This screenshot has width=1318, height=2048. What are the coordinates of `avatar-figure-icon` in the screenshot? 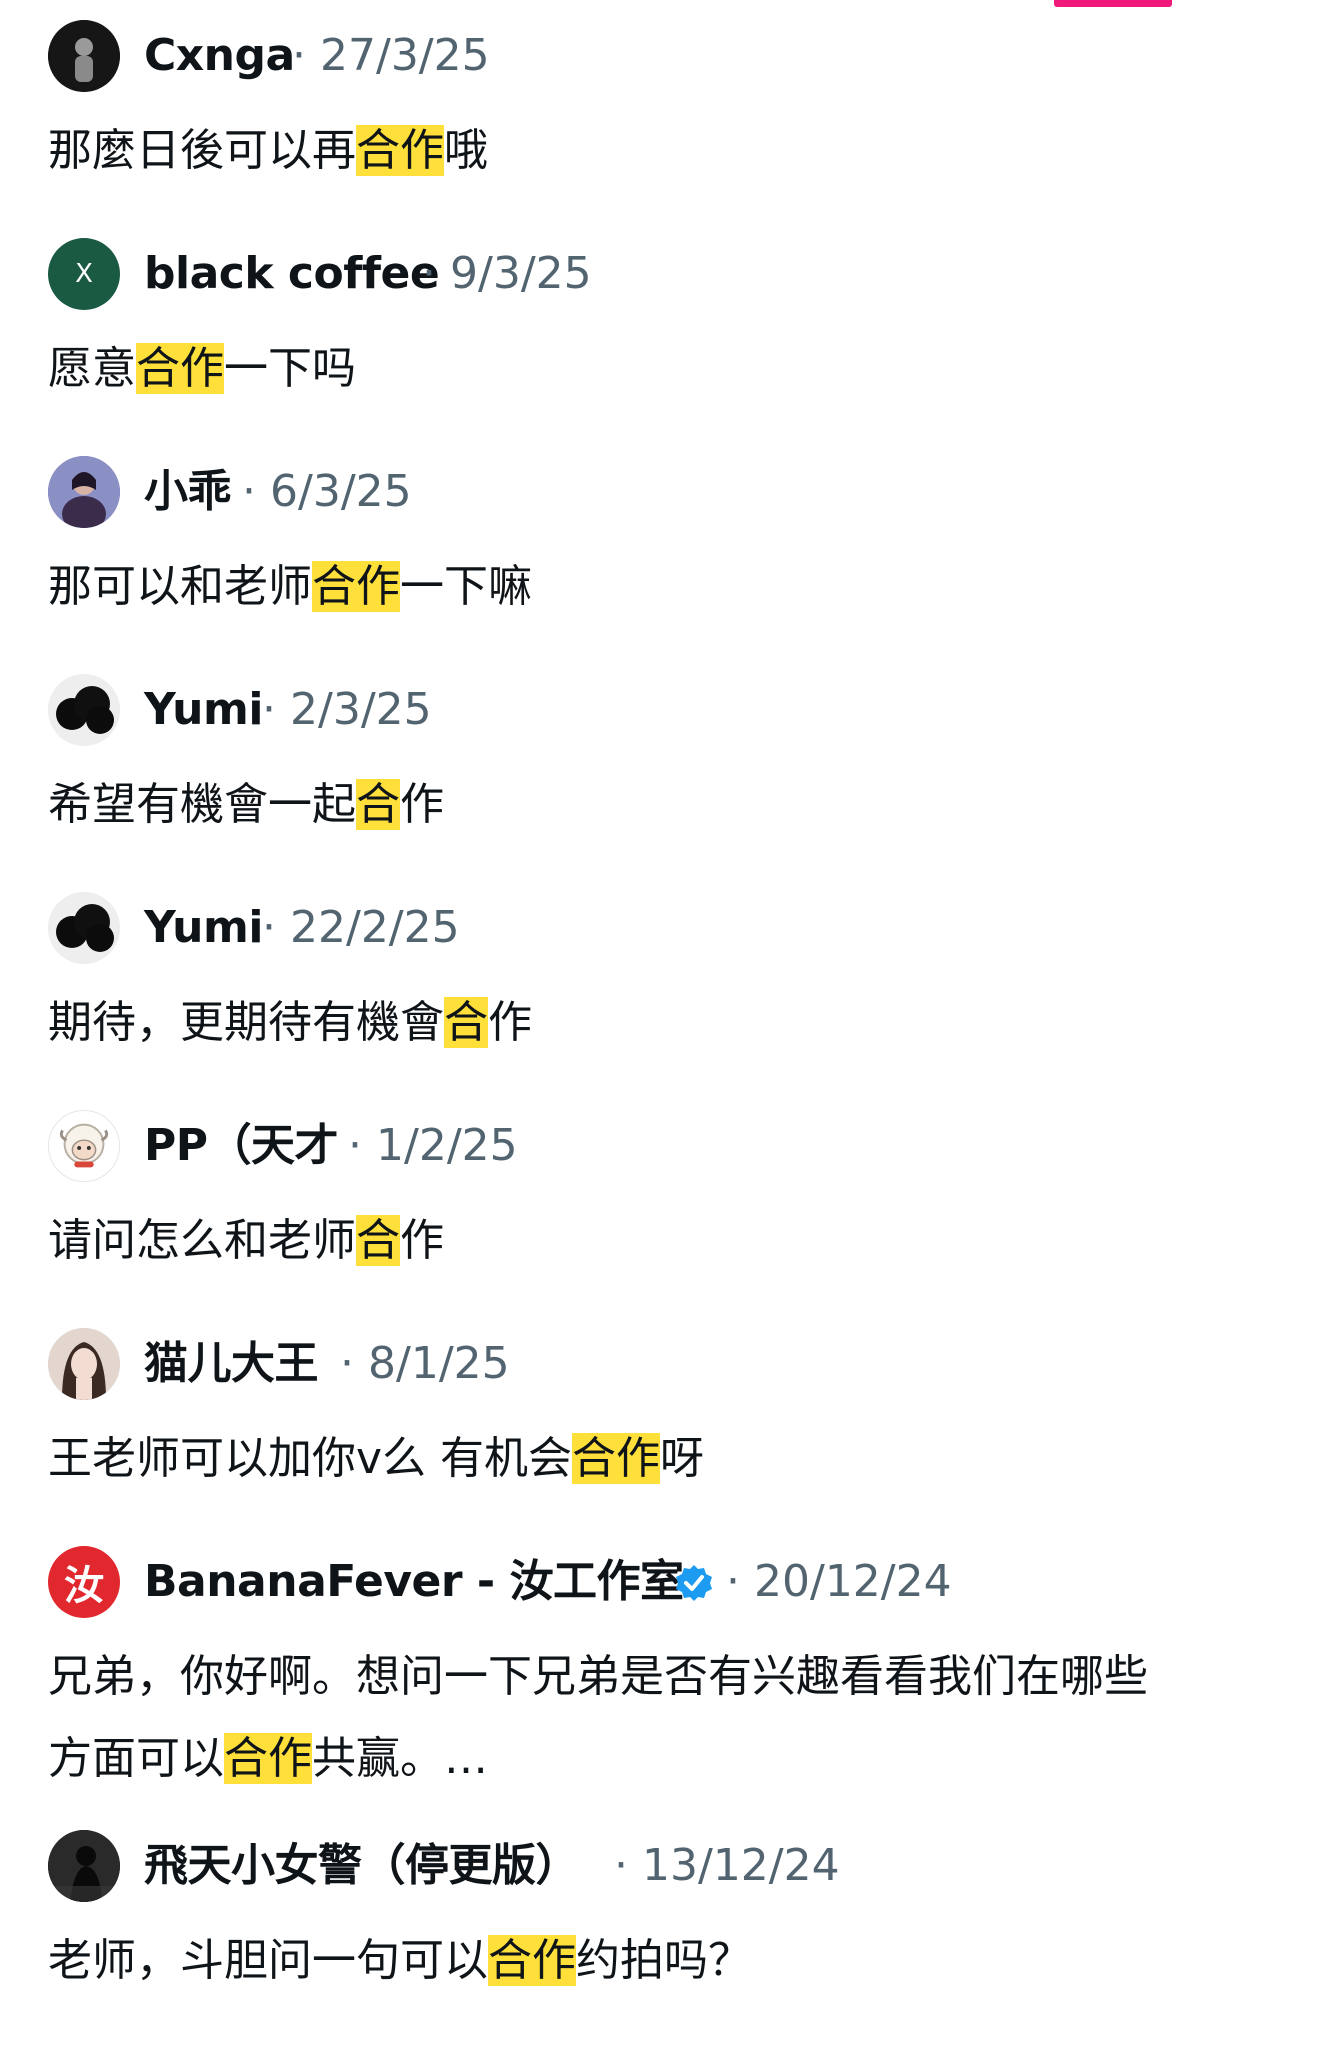 It's located at (84, 56).